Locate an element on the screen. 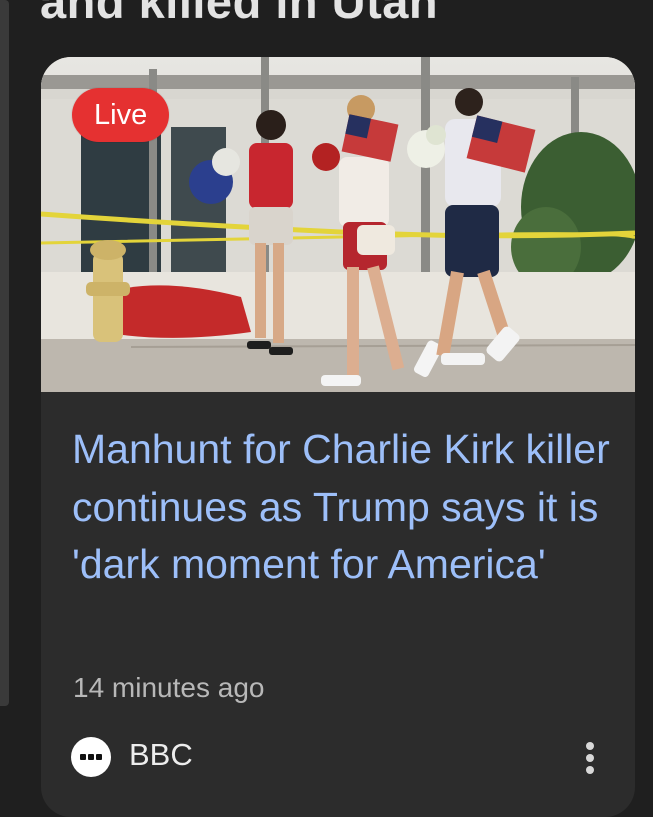 This screenshot has height=817, width=653. story-timestamp: 14 minutes ago is located at coordinates (169, 687).